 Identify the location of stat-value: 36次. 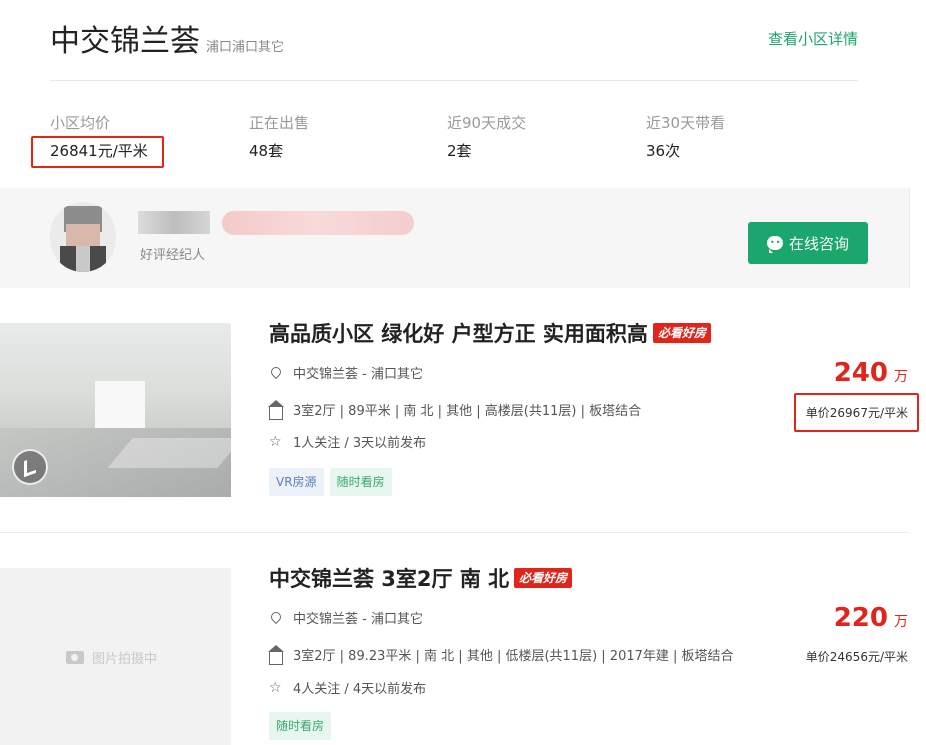
(663, 151).